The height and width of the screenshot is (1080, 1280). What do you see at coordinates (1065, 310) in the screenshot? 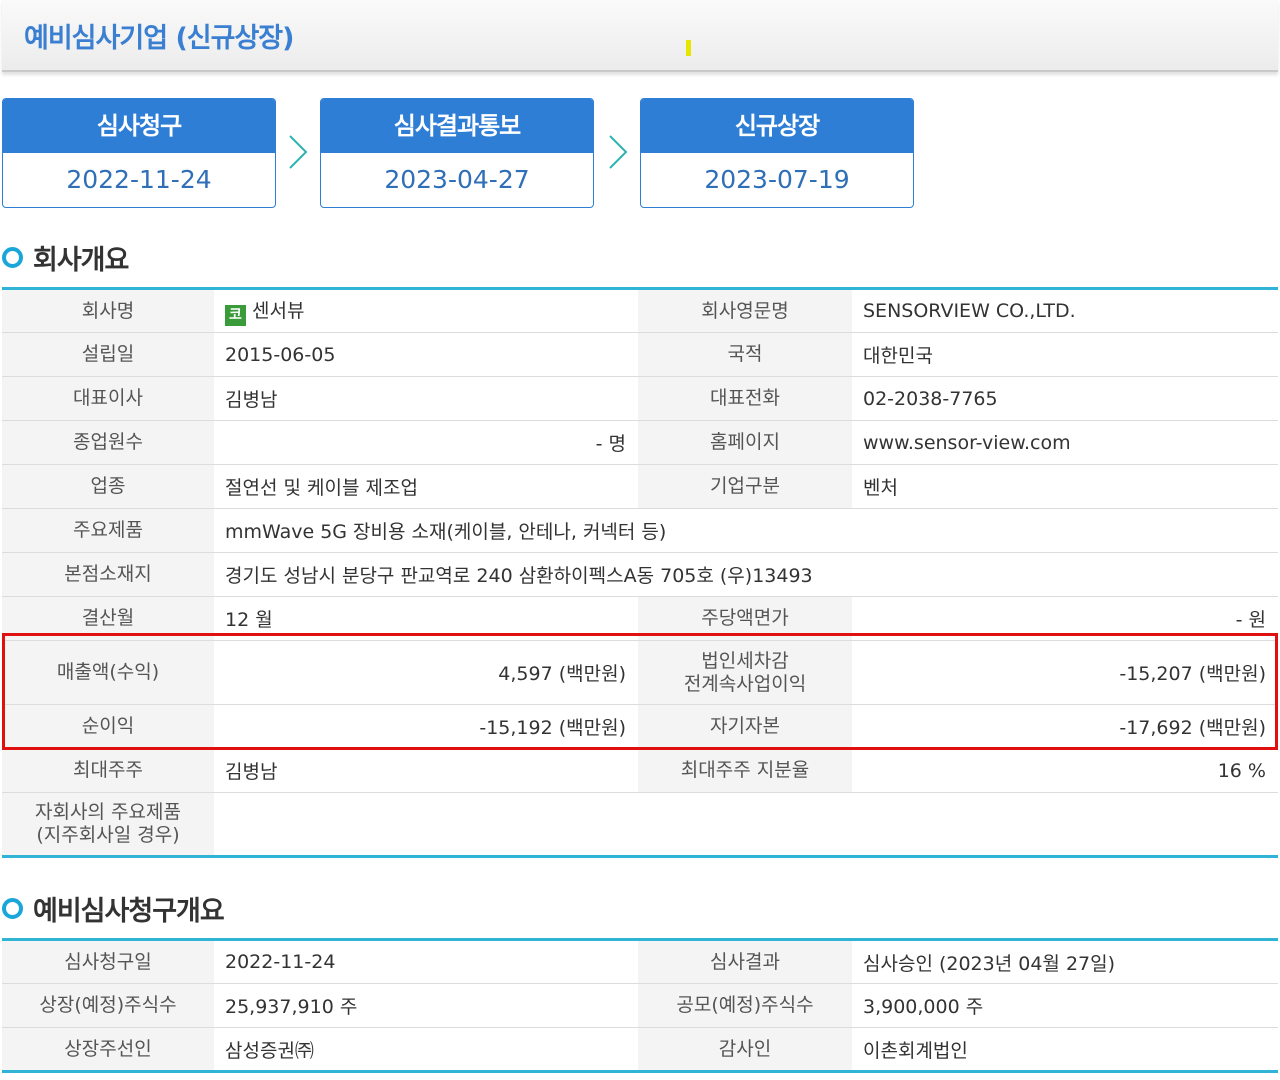
I see `value-english-name: SENSORVIEW CO.,LTD.` at bounding box center [1065, 310].